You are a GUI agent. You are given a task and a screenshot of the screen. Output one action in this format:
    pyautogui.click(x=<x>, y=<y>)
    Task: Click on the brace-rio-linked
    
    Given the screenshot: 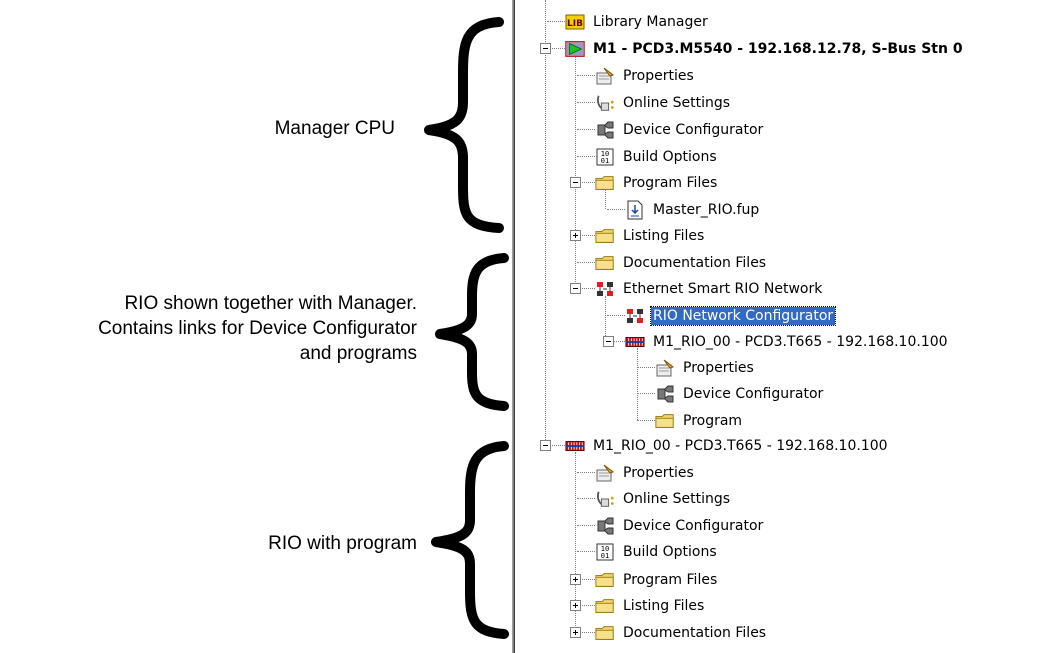 What is the action you would take?
    pyautogui.click(x=472, y=332)
    